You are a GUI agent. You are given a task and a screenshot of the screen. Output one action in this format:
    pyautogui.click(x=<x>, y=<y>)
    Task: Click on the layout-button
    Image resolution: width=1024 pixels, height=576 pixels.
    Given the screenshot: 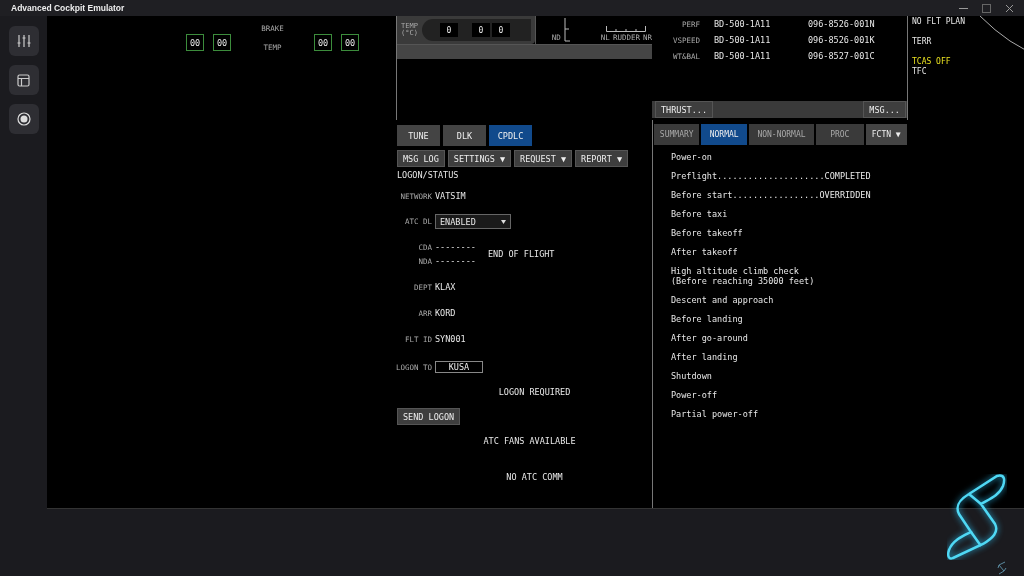 What is the action you would take?
    pyautogui.click(x=23, y=80)
    